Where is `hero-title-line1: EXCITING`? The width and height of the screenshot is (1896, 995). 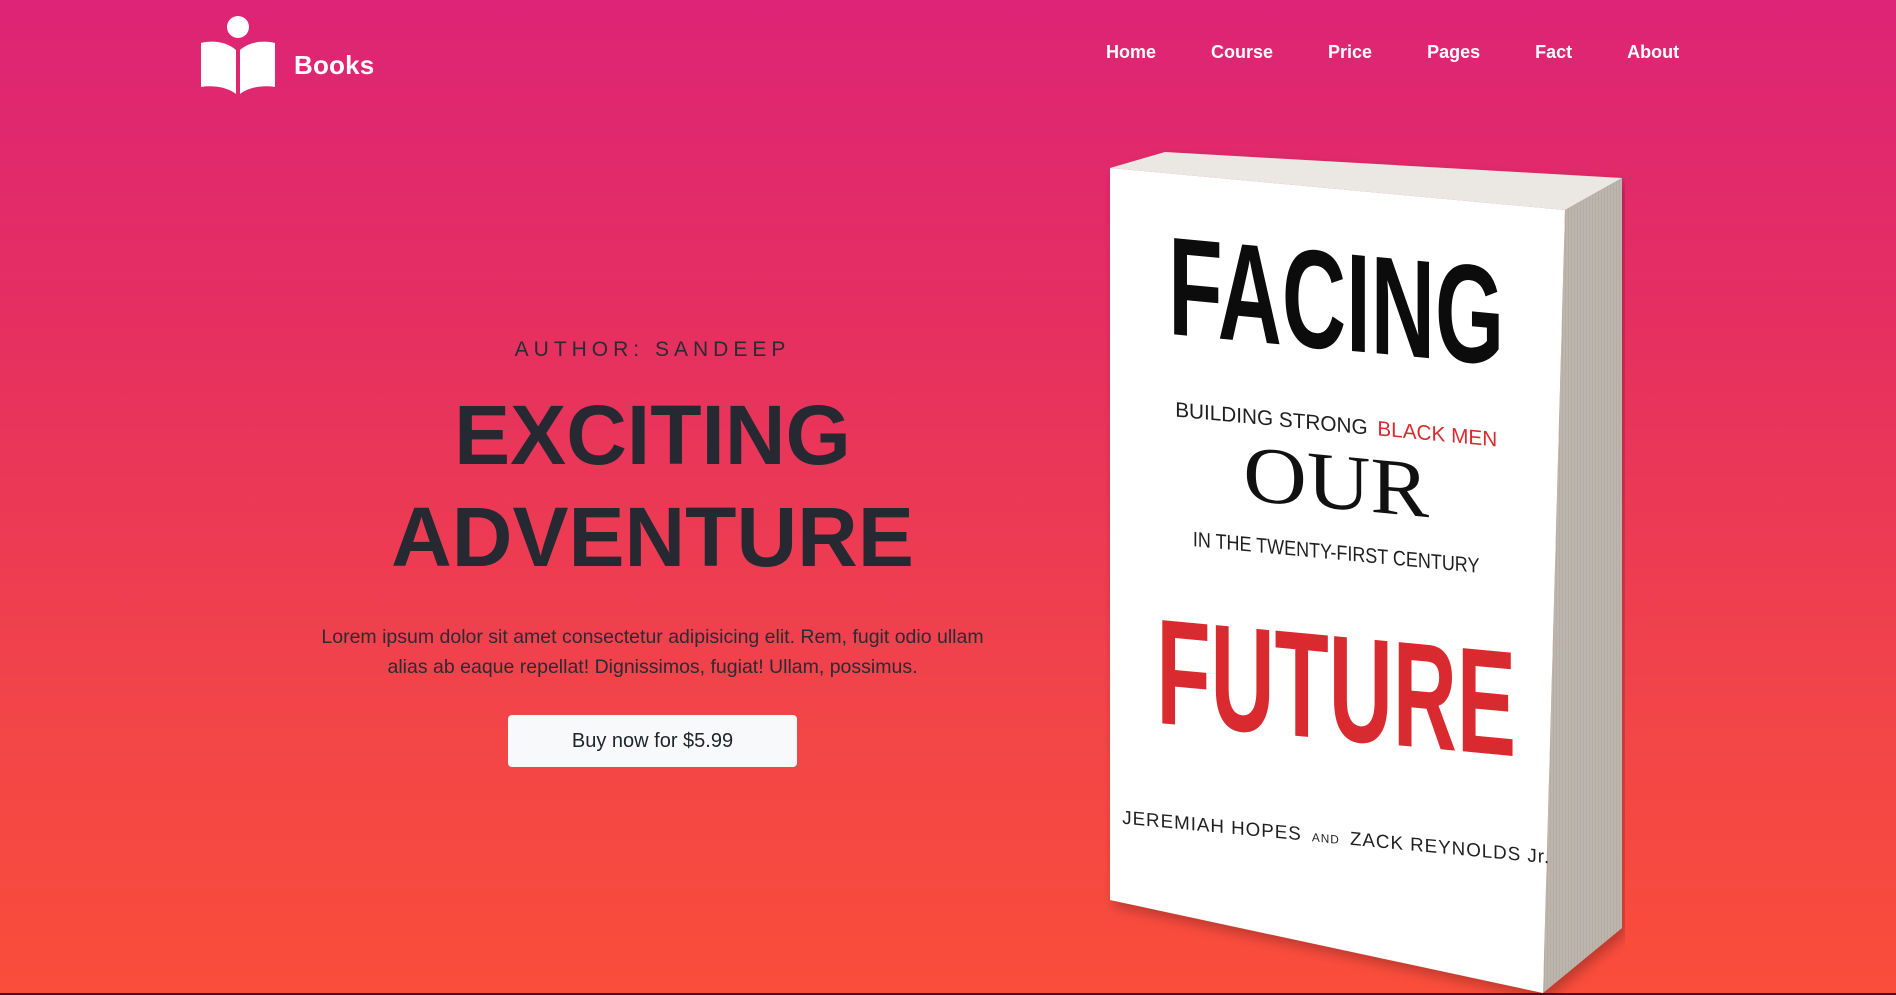
hero-title-line1: EXCITING is located at coordinates (652, 435).